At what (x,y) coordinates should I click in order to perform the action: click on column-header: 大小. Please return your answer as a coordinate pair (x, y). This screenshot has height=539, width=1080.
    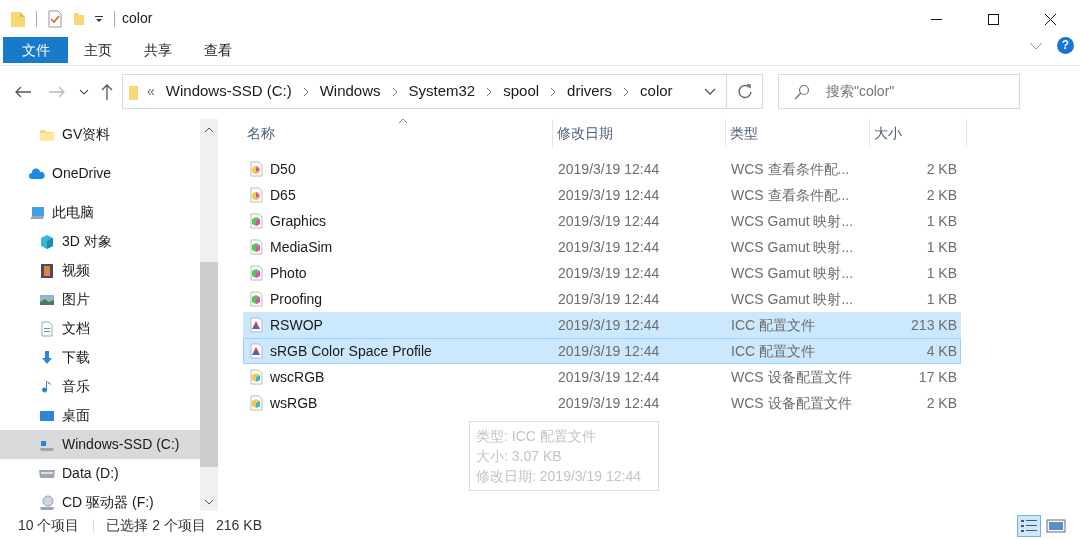
    Looking at the image, I should click on (918, 133).